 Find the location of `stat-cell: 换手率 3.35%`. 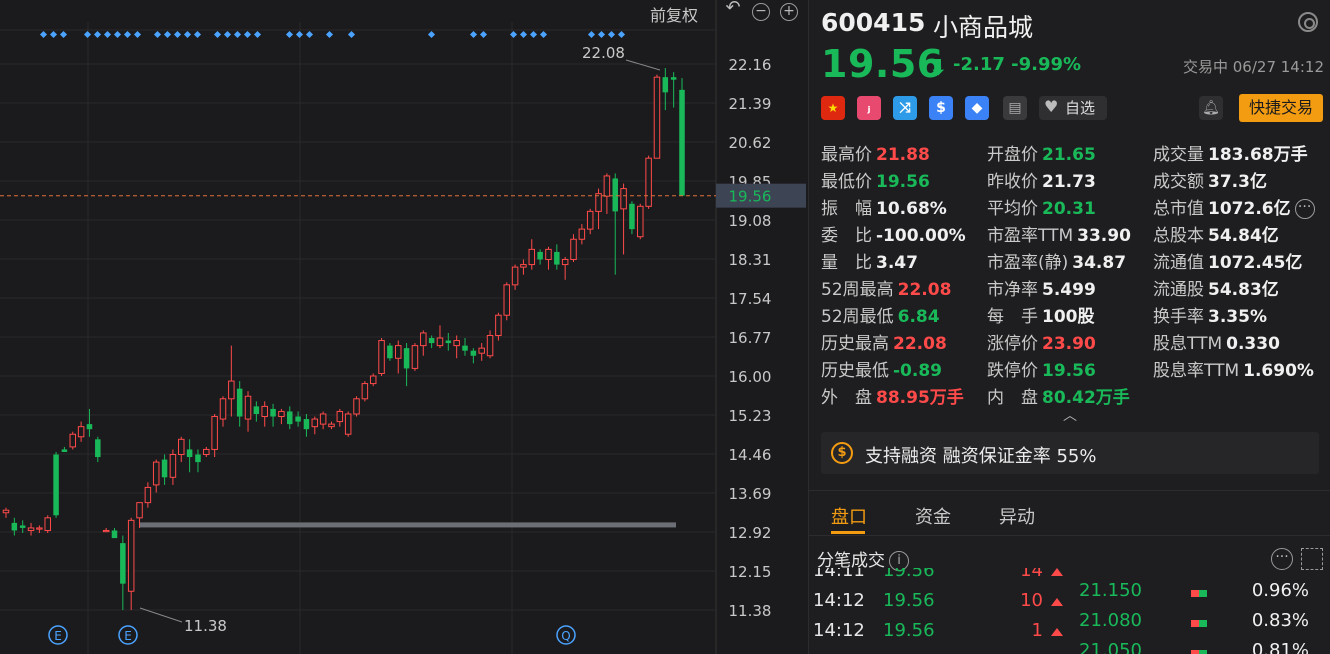

stat-cell: 换手率 3.35% is located at coordinates (1210, 314).